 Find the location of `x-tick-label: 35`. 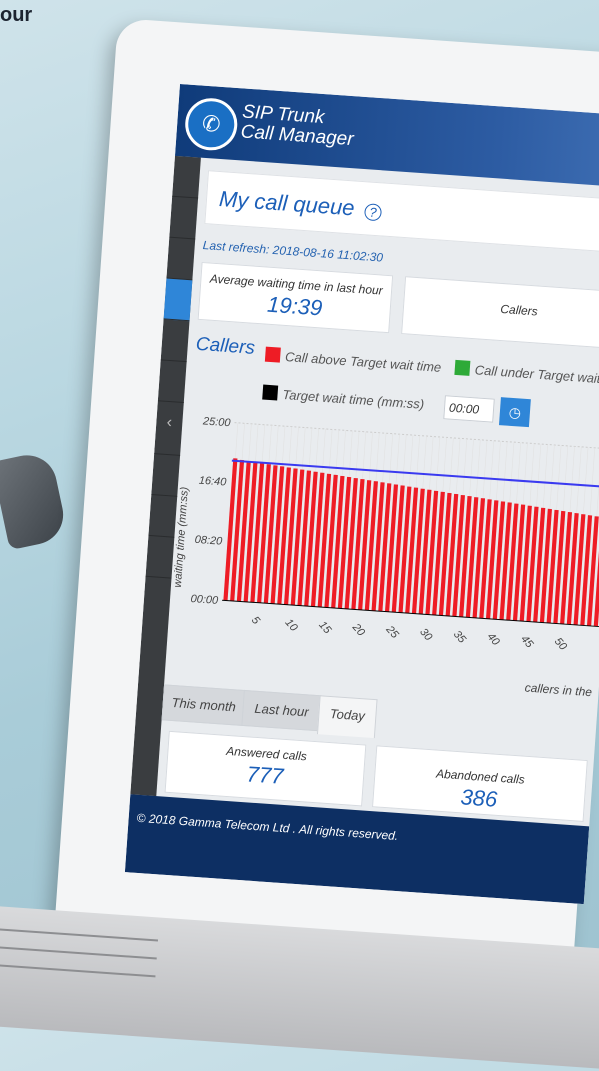

x-tick-label: 35 is located at coordinates (460, 637).